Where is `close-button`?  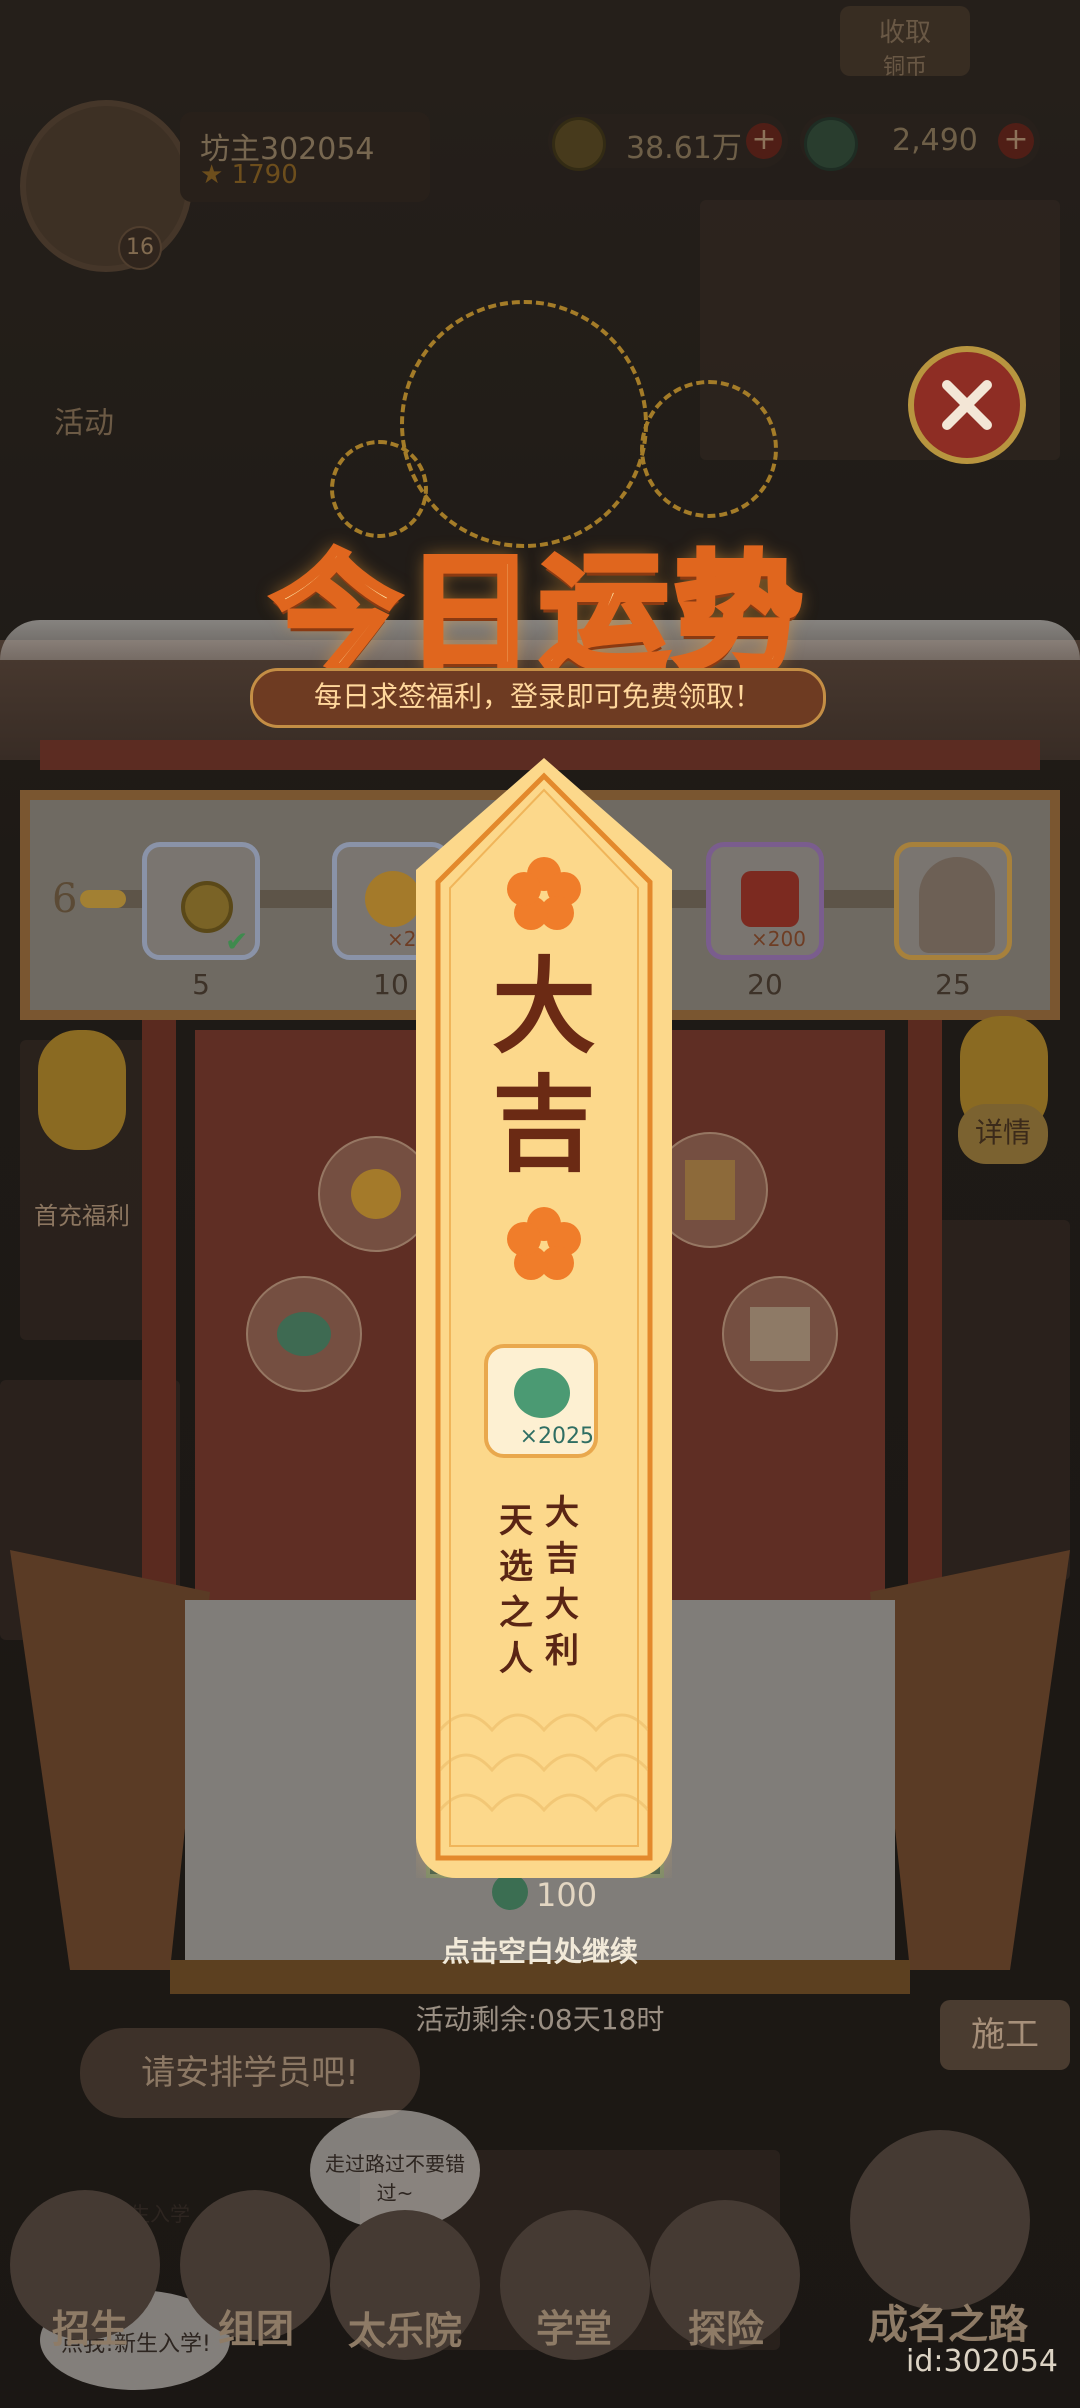 close-button is located at coordinates (967, 405).